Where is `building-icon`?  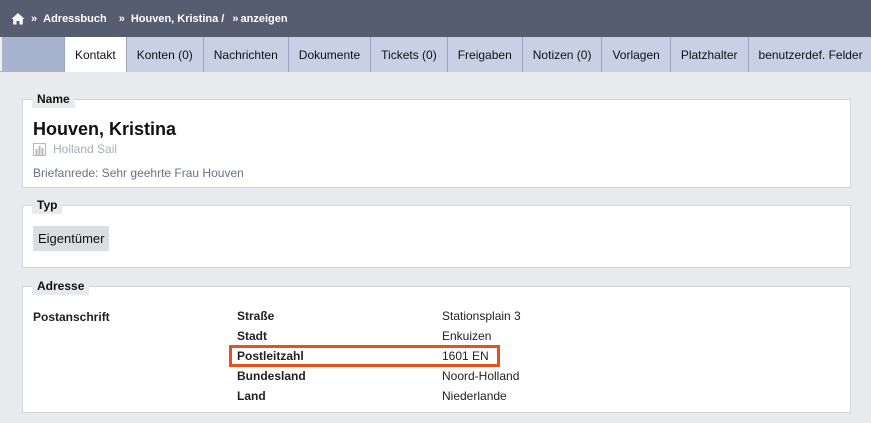
building-icon is located at coordinates (39, 149).